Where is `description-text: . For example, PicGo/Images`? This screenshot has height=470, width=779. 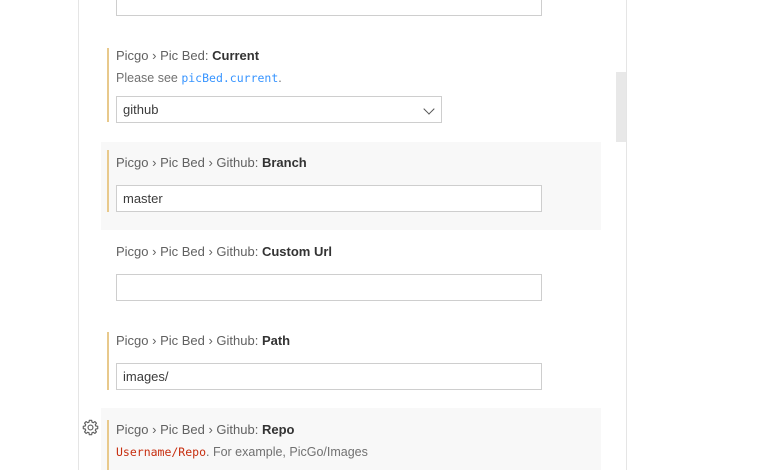
description-text: . For example, PicGo/Images is located at coordinates (287, 452).